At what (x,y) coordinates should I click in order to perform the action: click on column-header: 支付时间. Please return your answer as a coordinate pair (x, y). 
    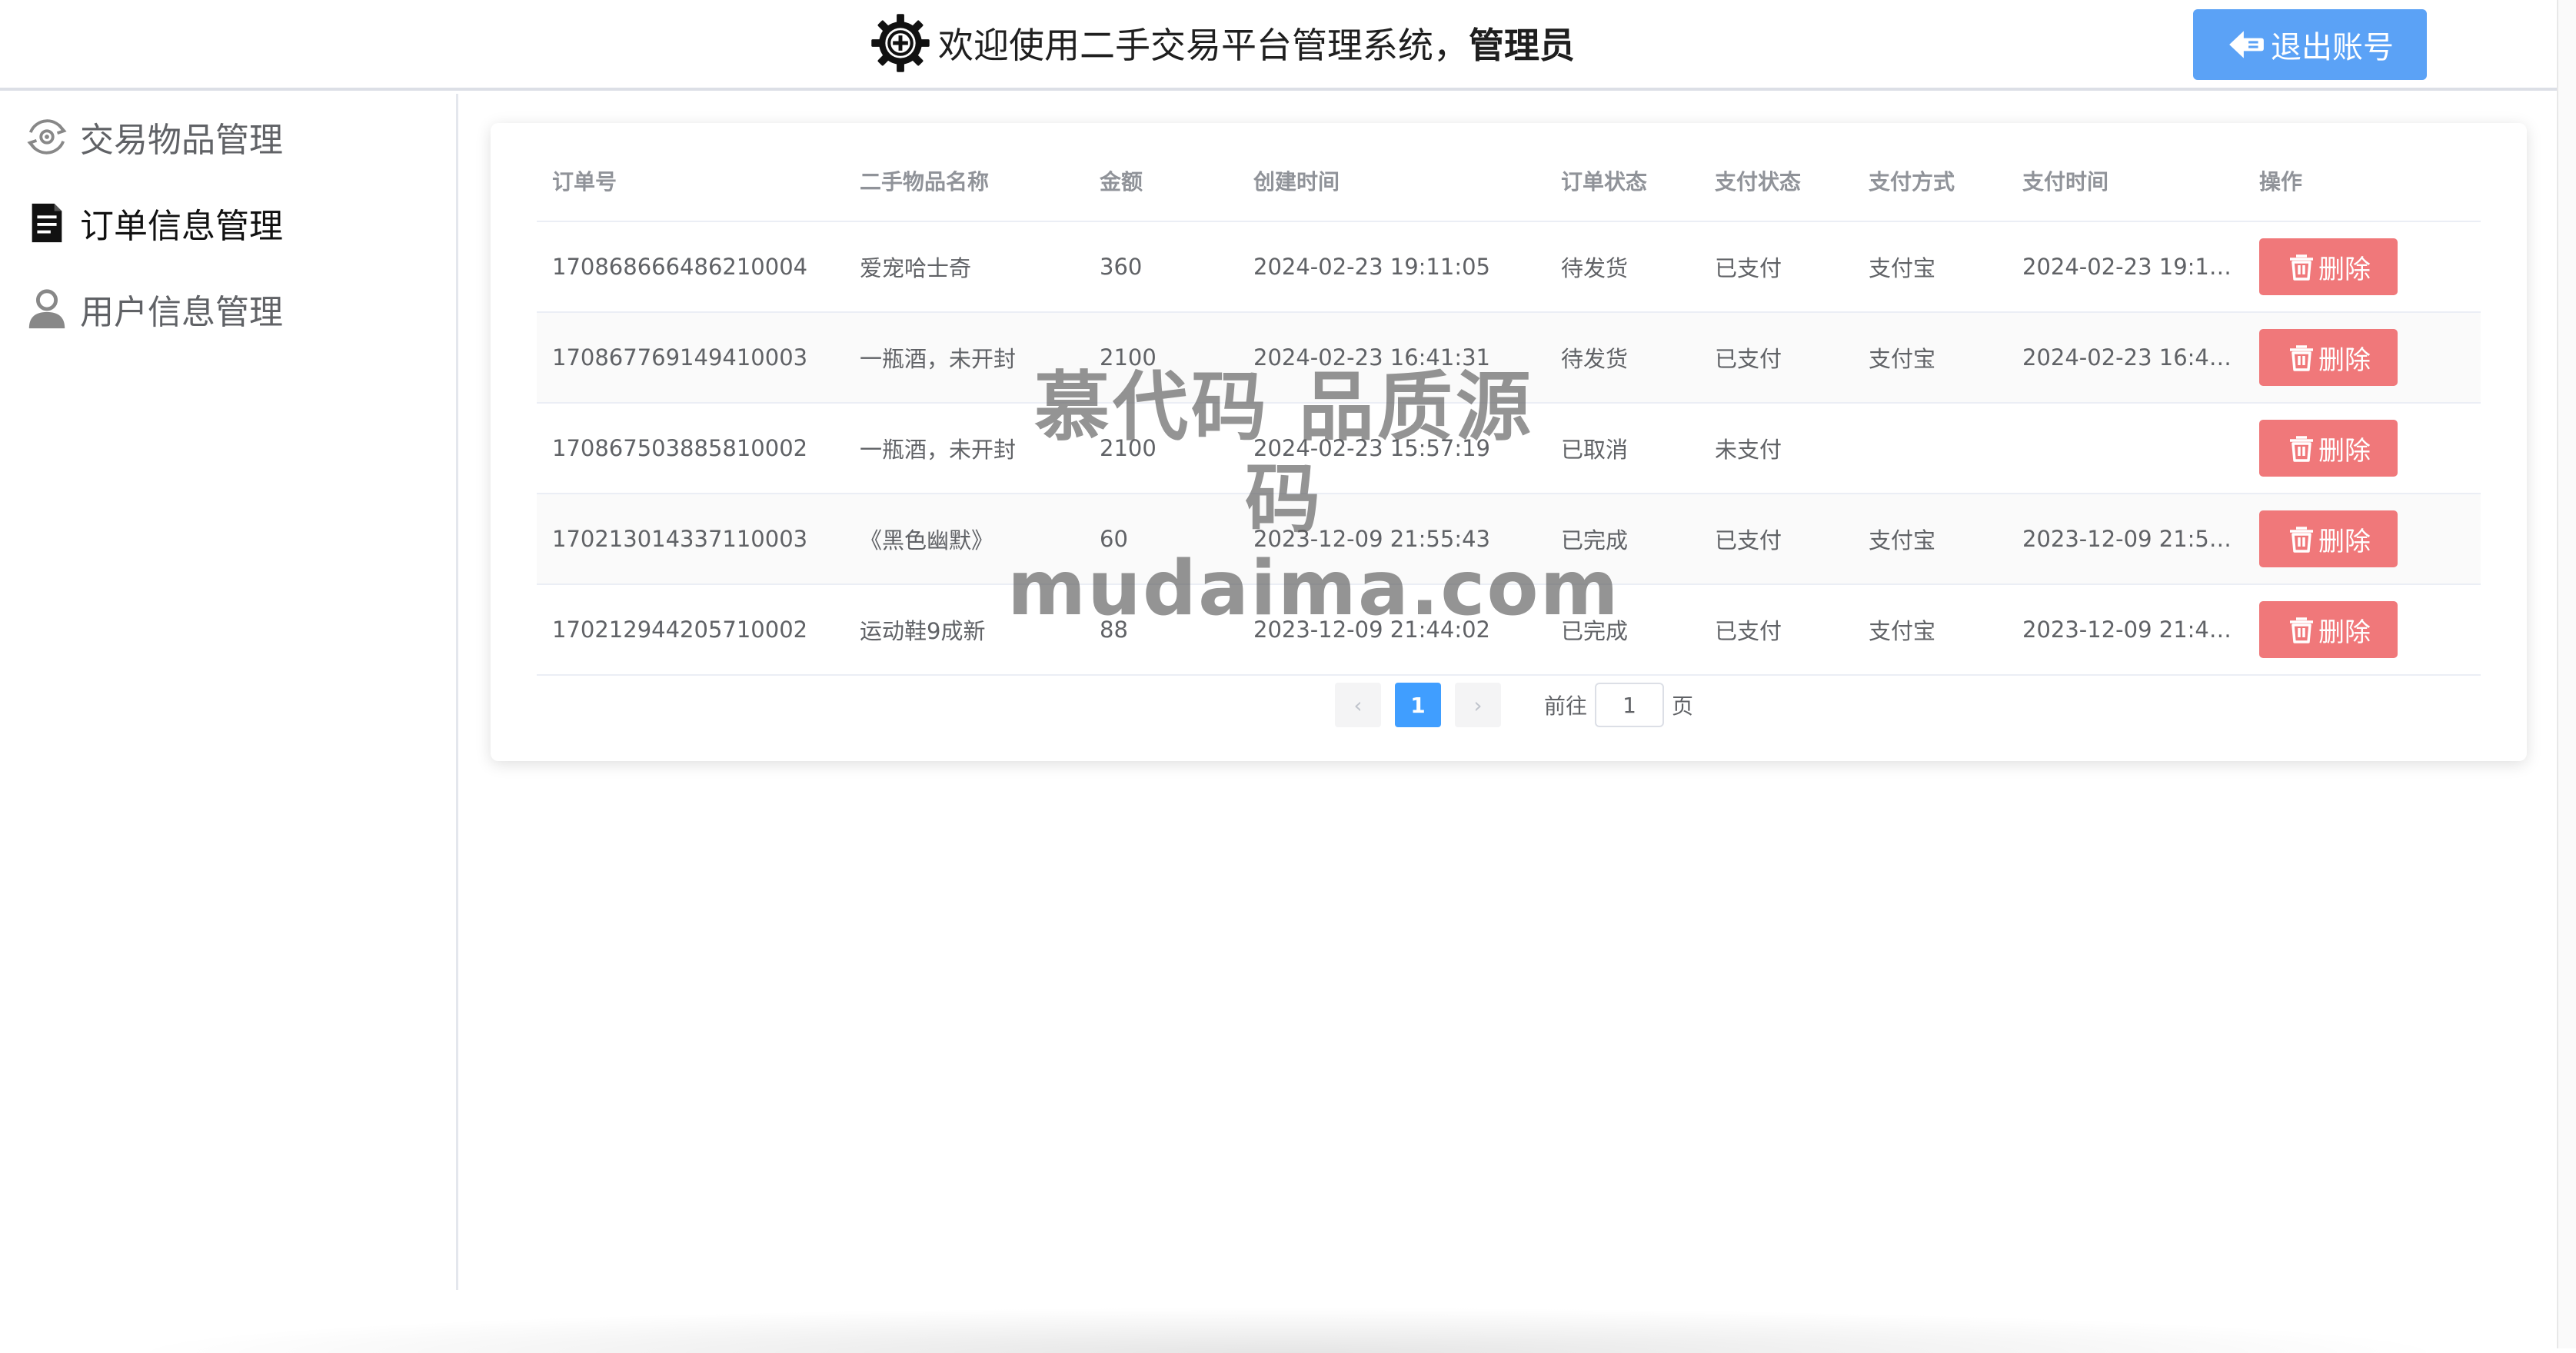
    Looking at the image, I should click on (2125, 181).